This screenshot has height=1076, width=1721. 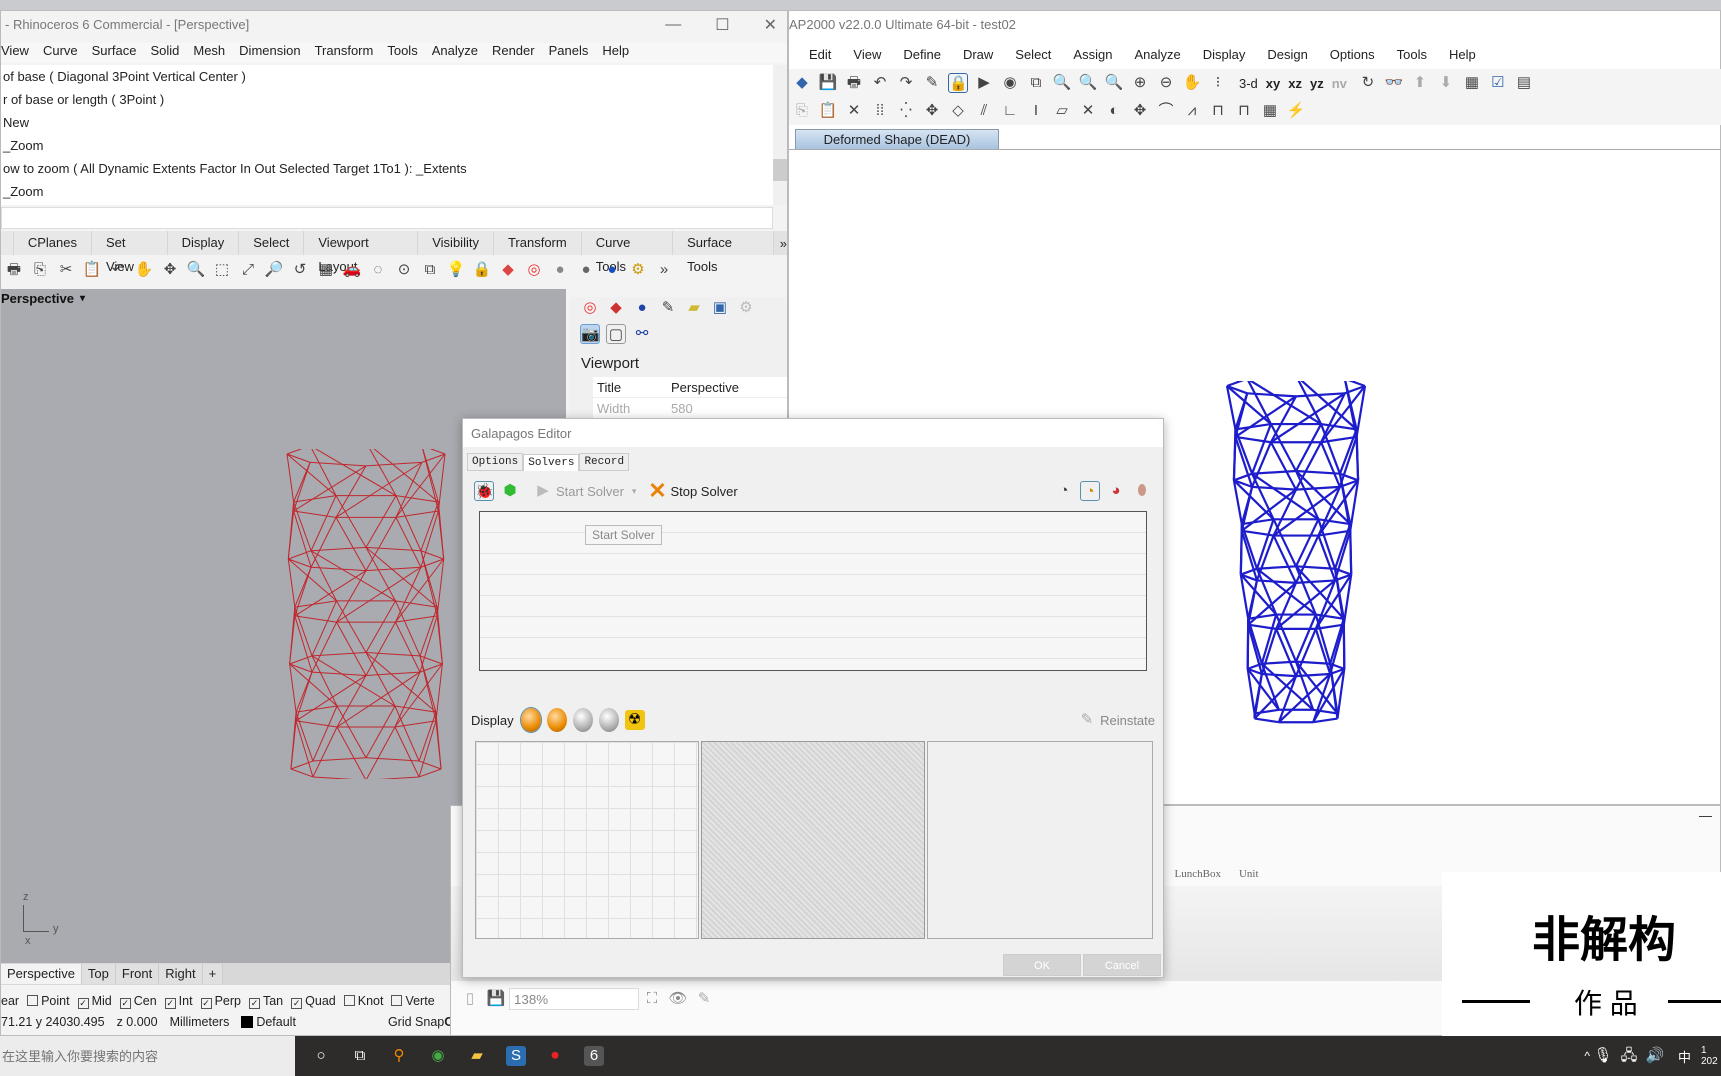 What do you see at coordinates (652, 999) in the screenshot?
I see `zoom-extents-icon: ⛶` at bounding box center [652, 999].